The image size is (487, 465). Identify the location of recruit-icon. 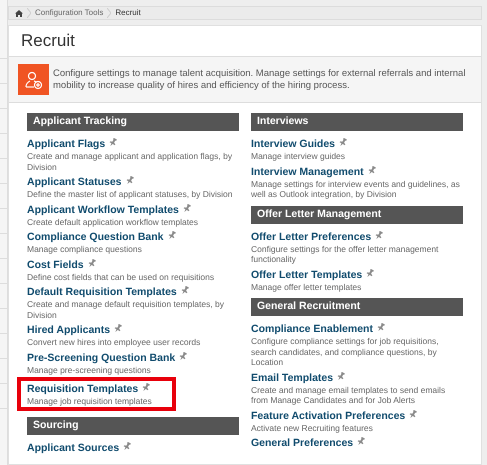
(33, 79).